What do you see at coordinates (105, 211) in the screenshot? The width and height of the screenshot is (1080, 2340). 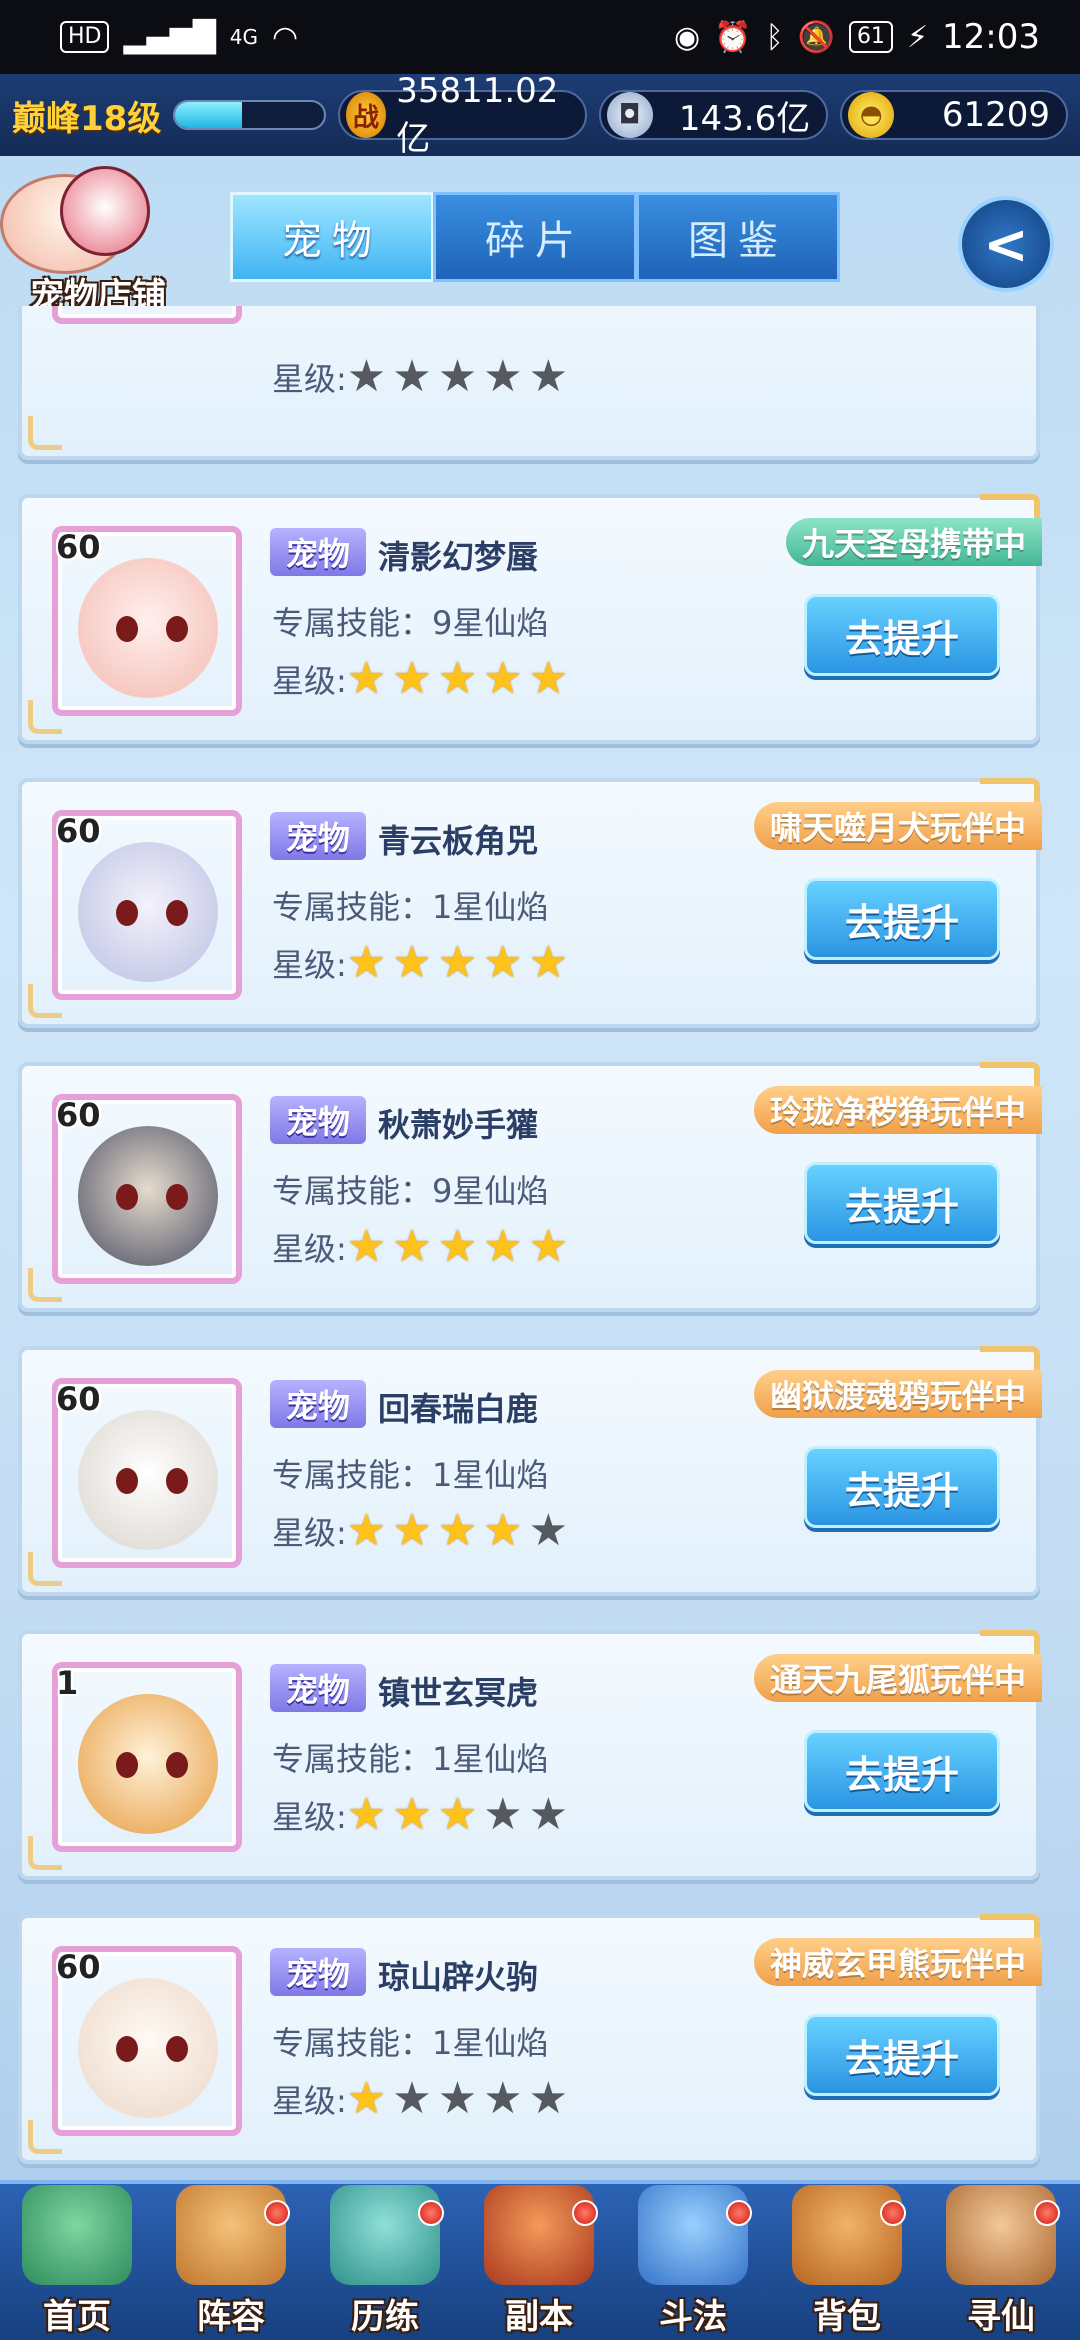 I see `shop-avatar-character` at bounding box center [105, 211].